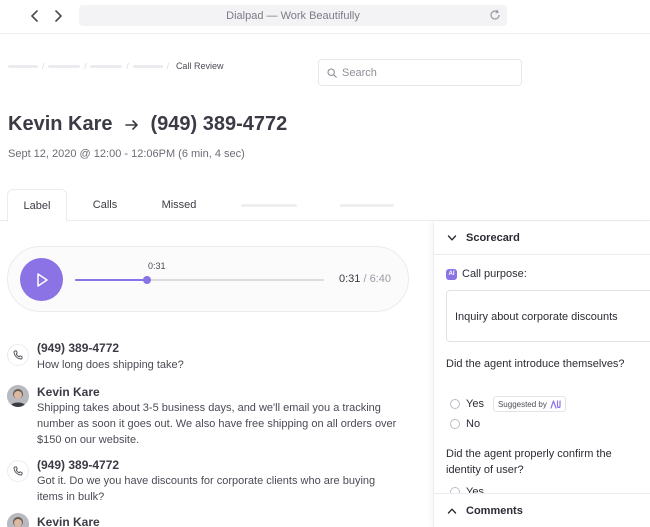 The width and height of the screenshot is (650, 527). What do you see at coordinates (147, 280) in the screenshot?
I see `progress-handle` at bounding box center [147, 280].